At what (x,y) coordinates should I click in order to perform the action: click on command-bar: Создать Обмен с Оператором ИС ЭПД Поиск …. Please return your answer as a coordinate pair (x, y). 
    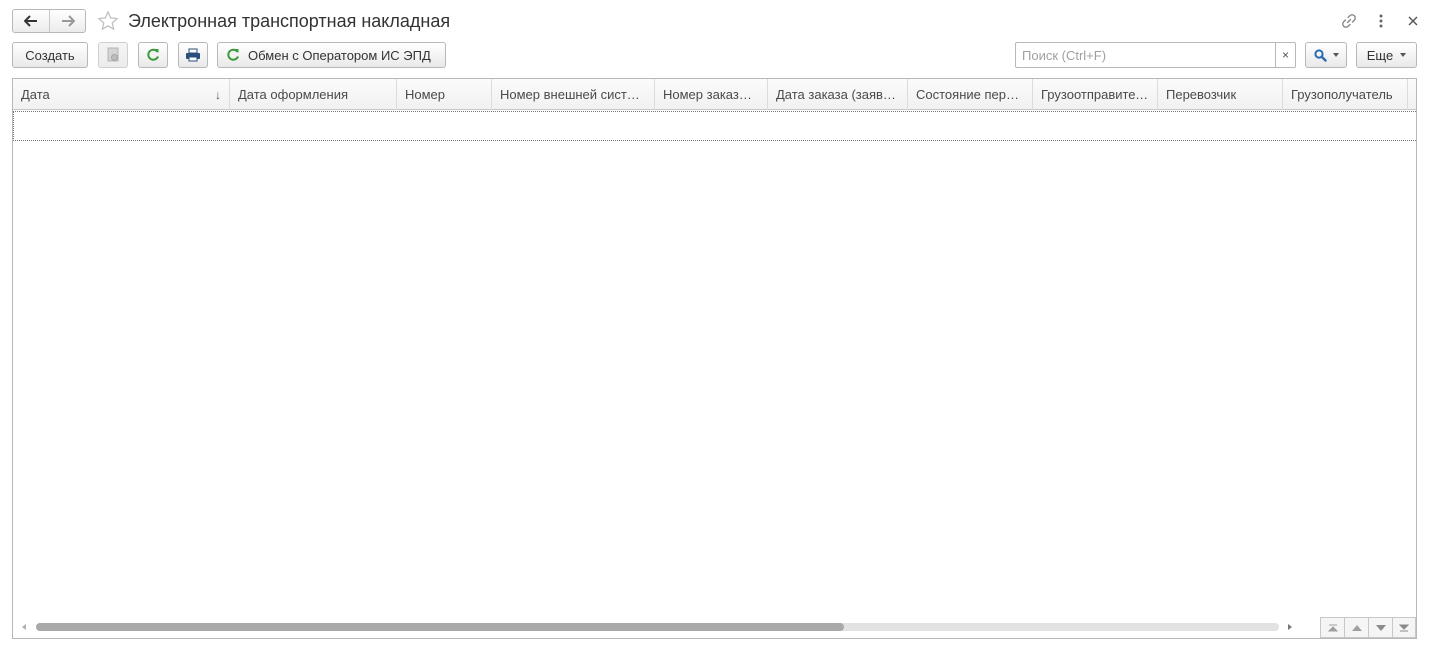
    Looking at the image, I should click on (714, 55).